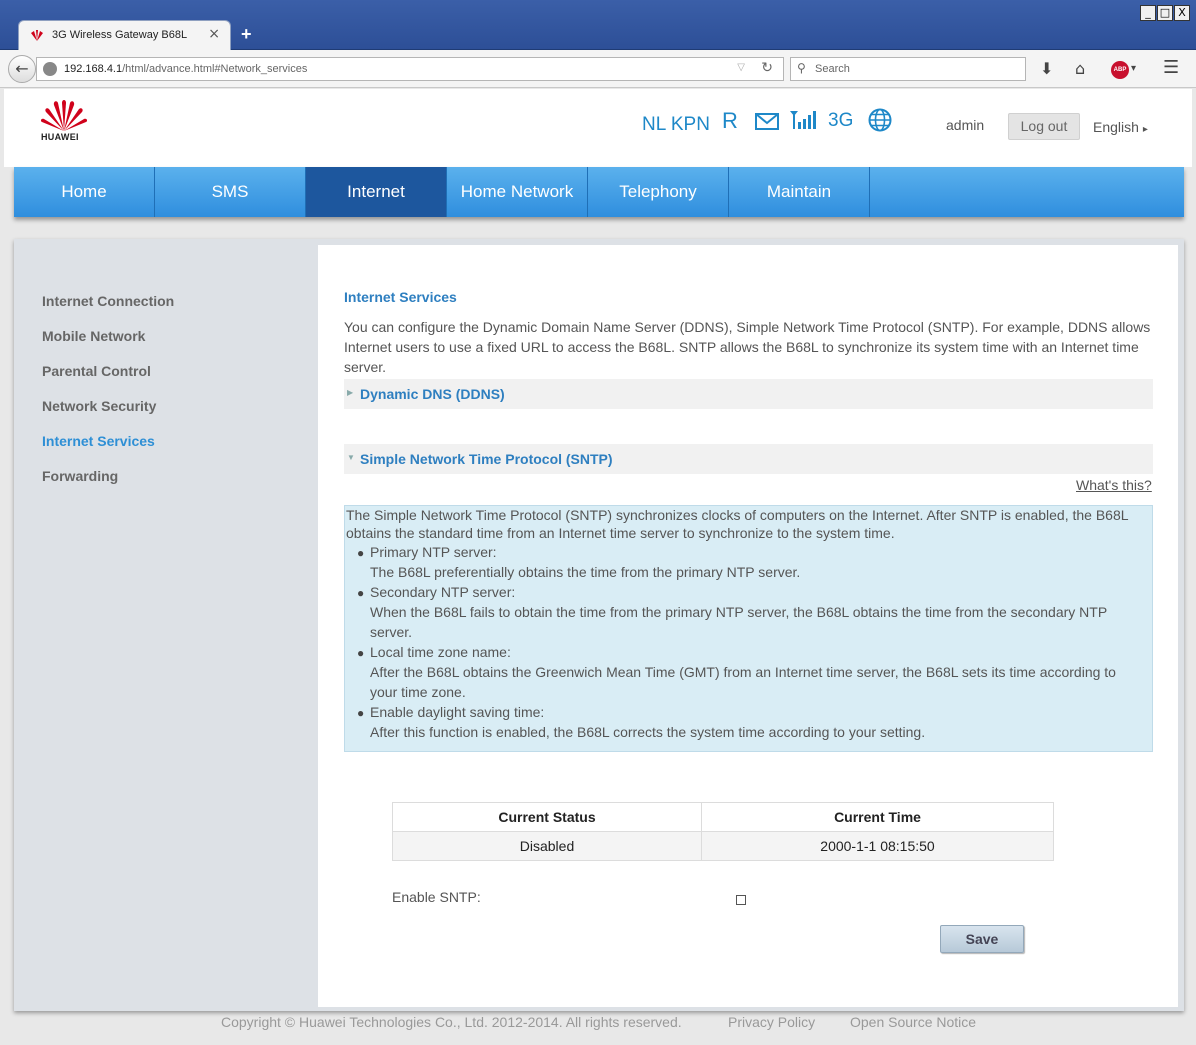  What do you see at coordinates (60, 137) in the screenshot?
I see `logo-text: HUAWEI` at bounding box center [60, 137].